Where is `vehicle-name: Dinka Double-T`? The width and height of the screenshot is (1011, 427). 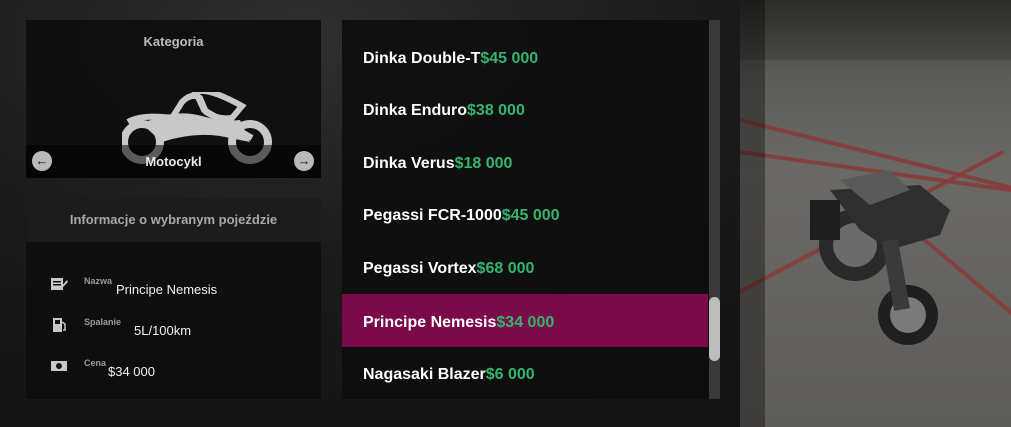 vehicle-name: Dinka Double-T is located at coordinates (422, 58).